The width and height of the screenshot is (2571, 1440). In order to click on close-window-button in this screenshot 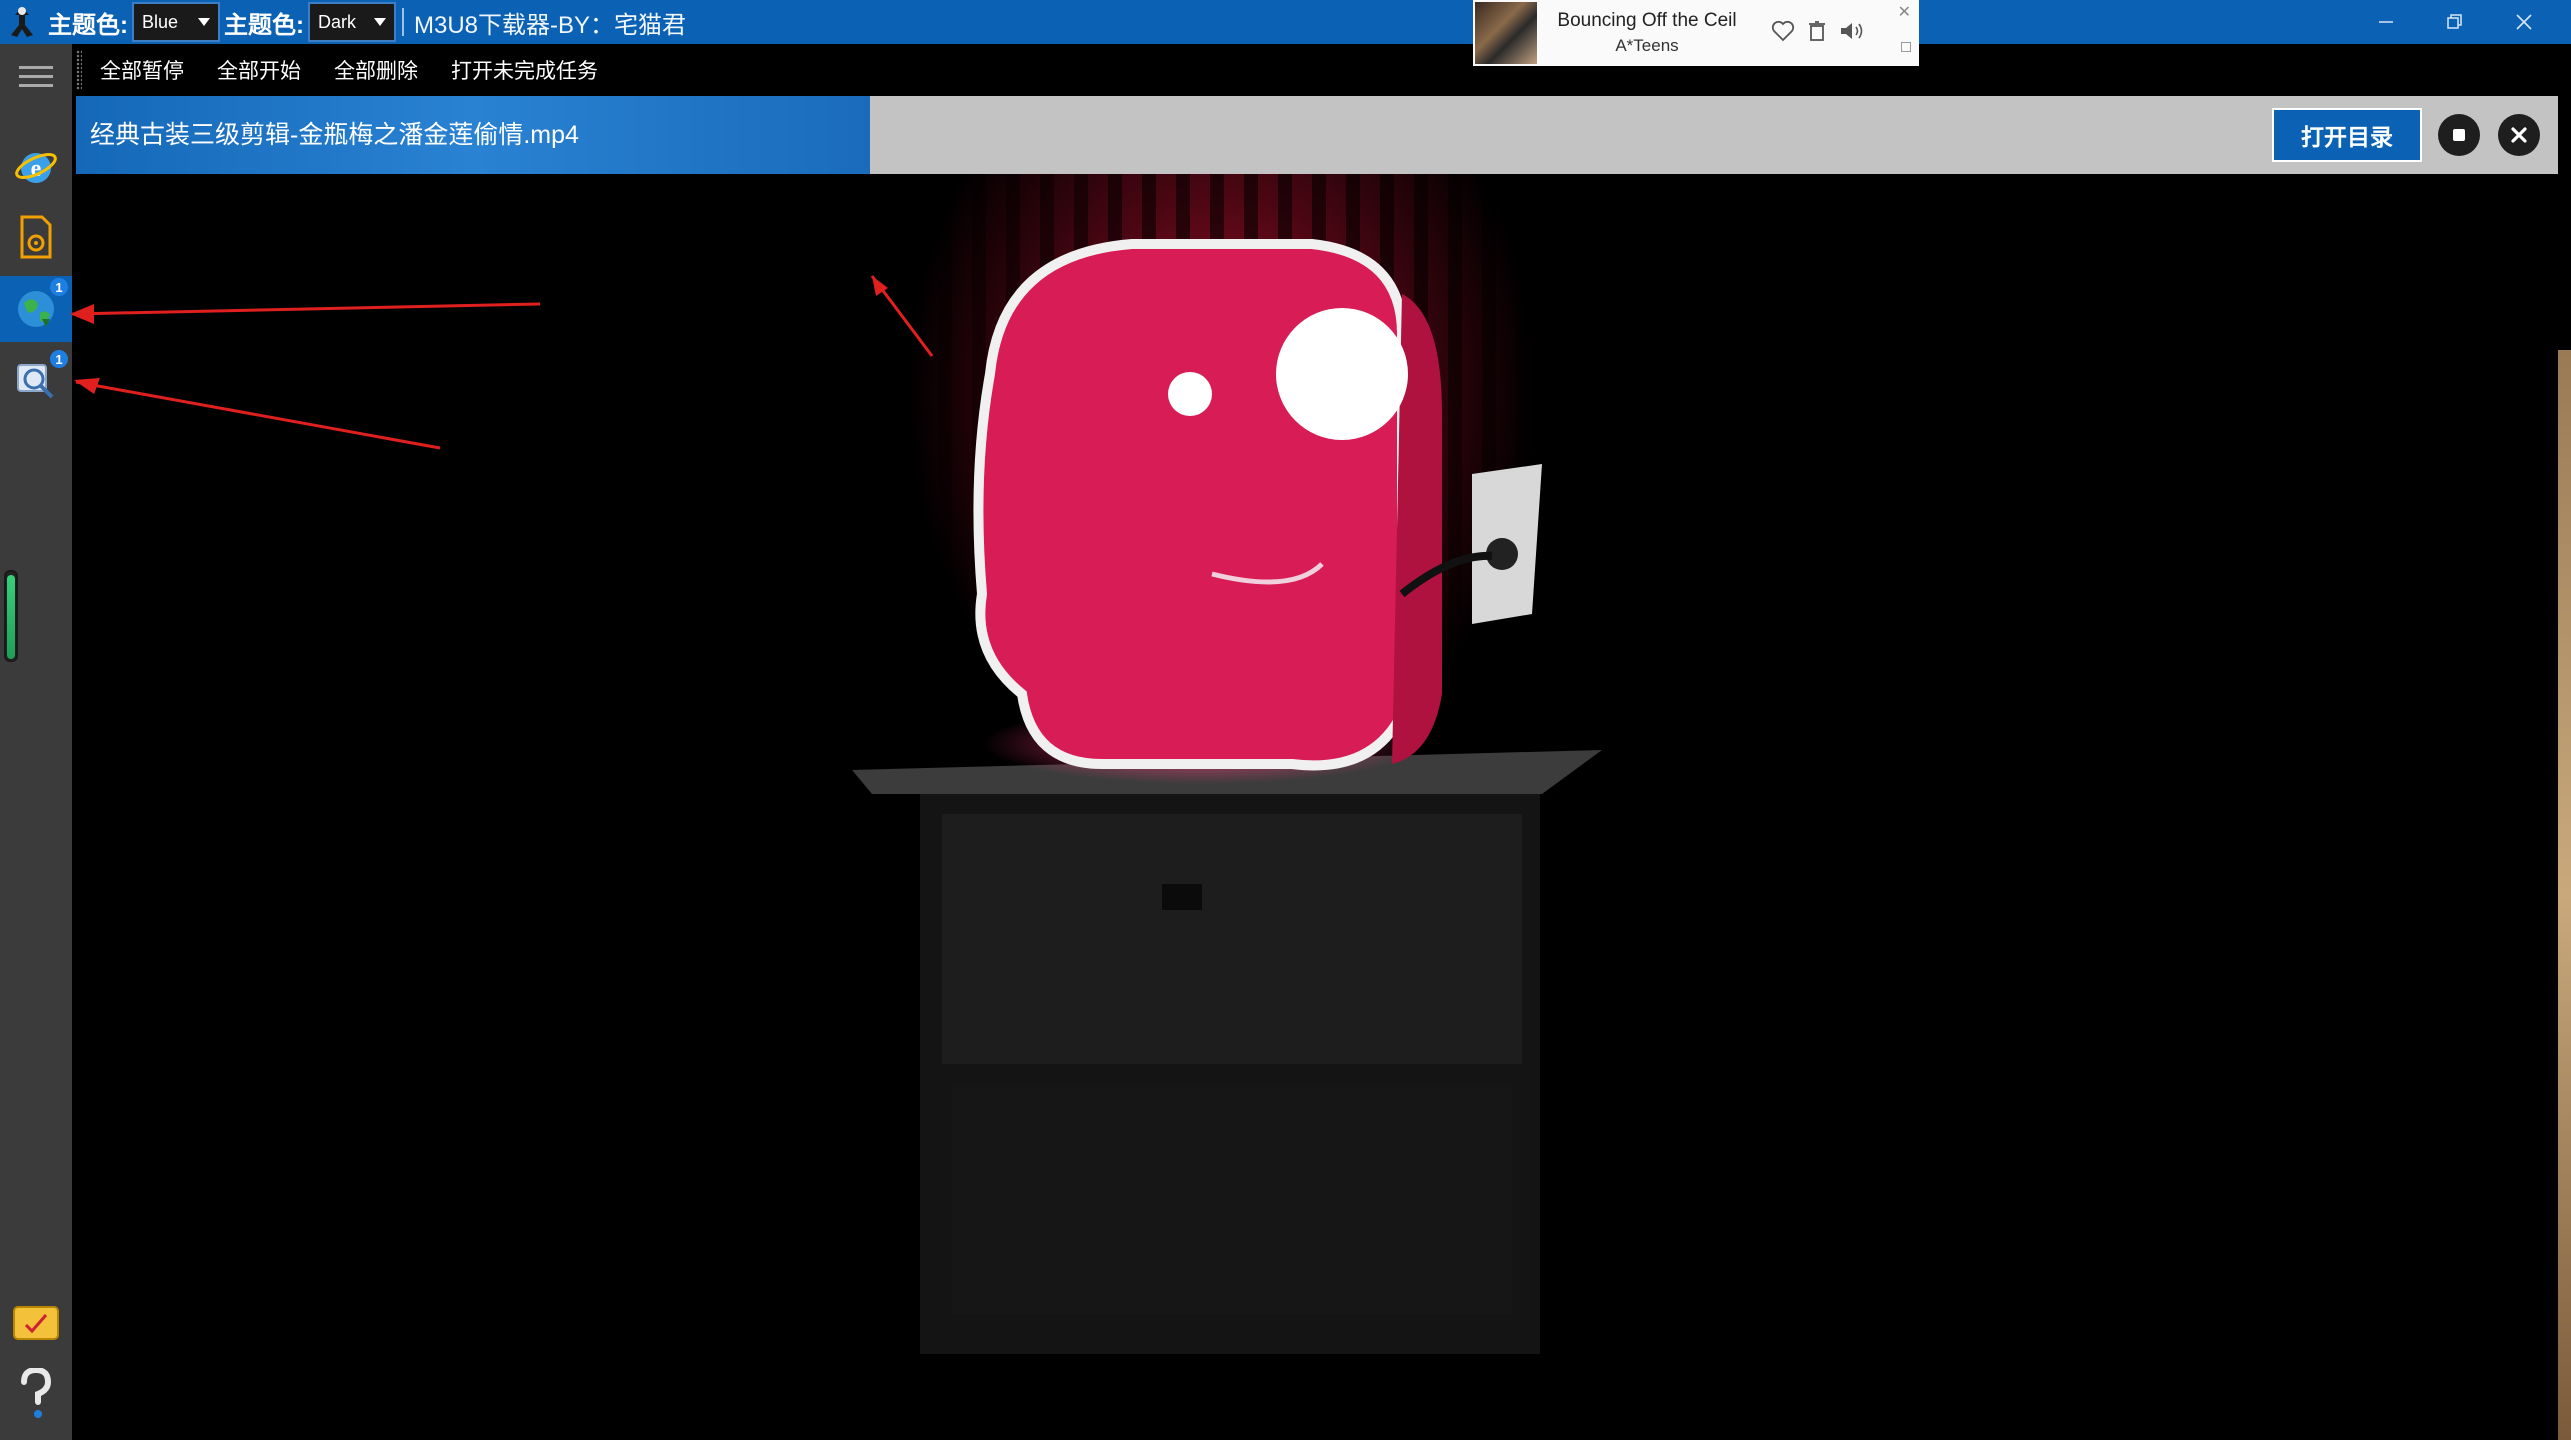, I will do `click(2524, 22)`.